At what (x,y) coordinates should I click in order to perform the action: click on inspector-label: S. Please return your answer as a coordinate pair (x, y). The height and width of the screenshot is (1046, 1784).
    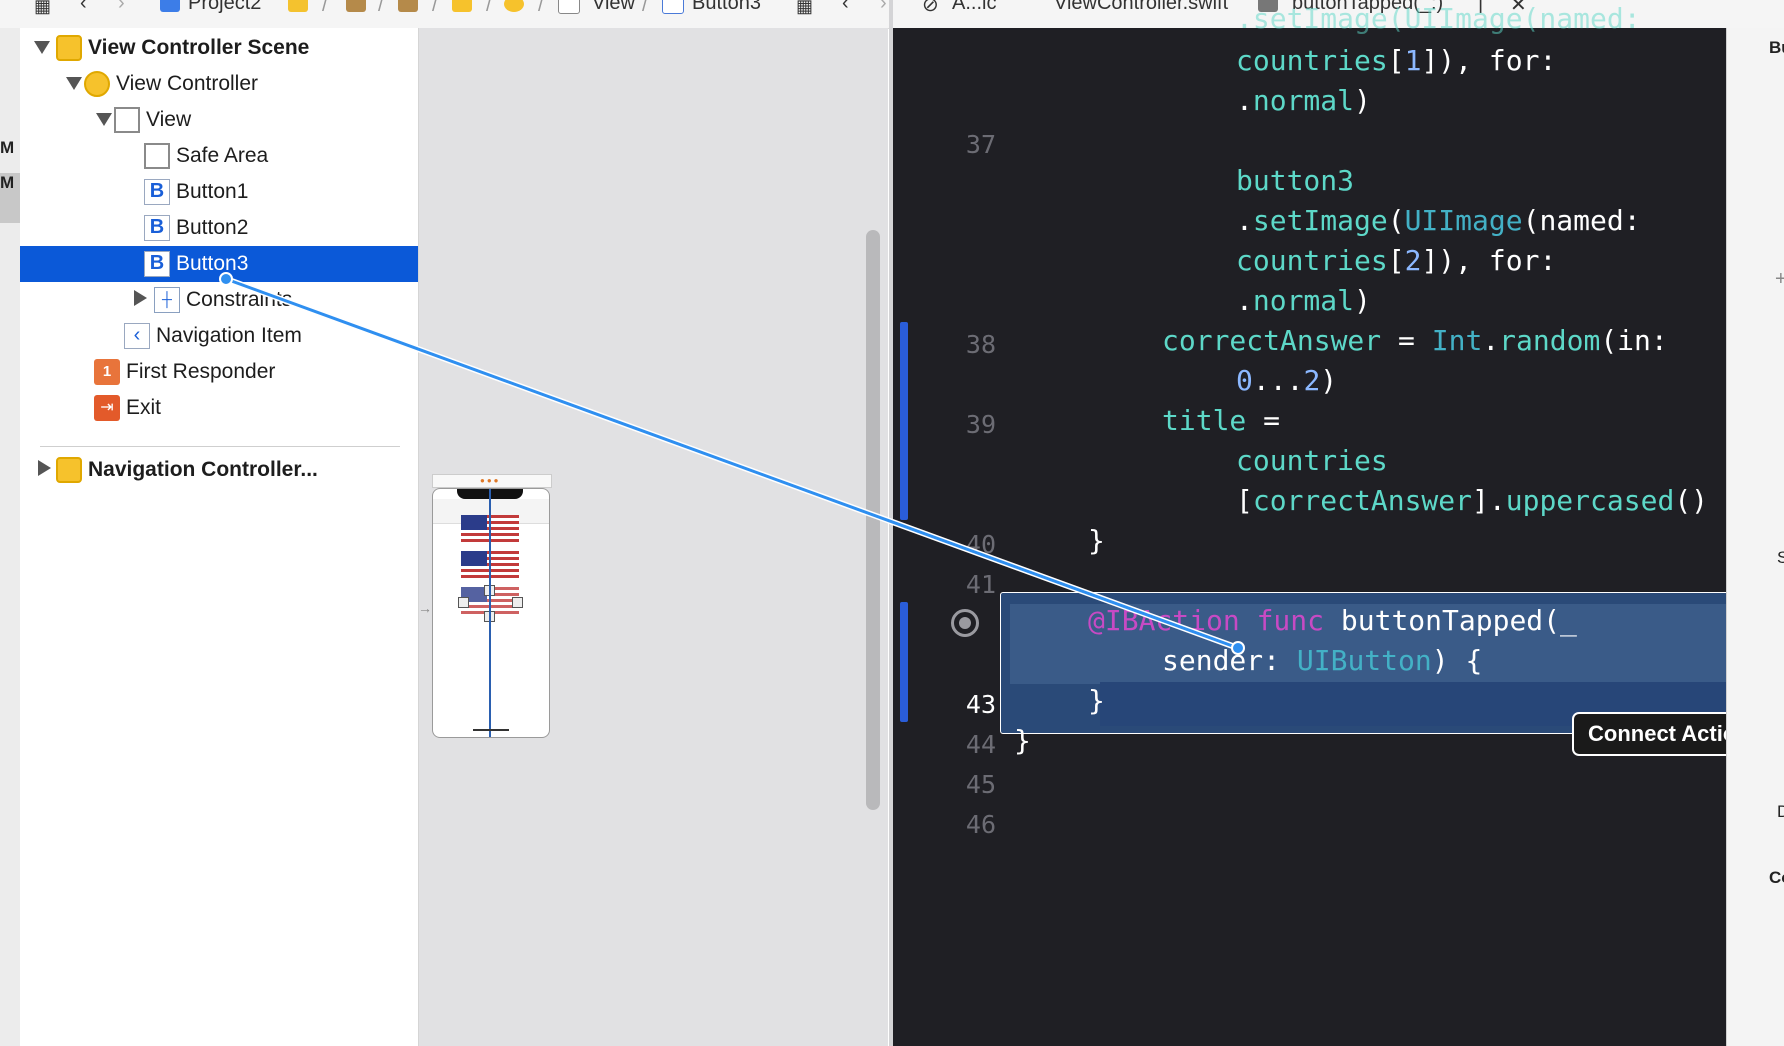
    Looking at the image, I should click on (1780, 557).